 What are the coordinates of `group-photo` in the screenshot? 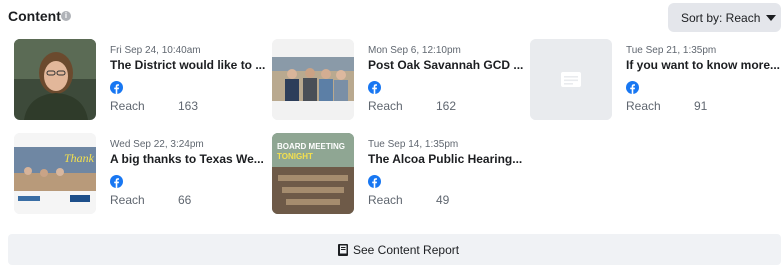 It's located at (313, 79).